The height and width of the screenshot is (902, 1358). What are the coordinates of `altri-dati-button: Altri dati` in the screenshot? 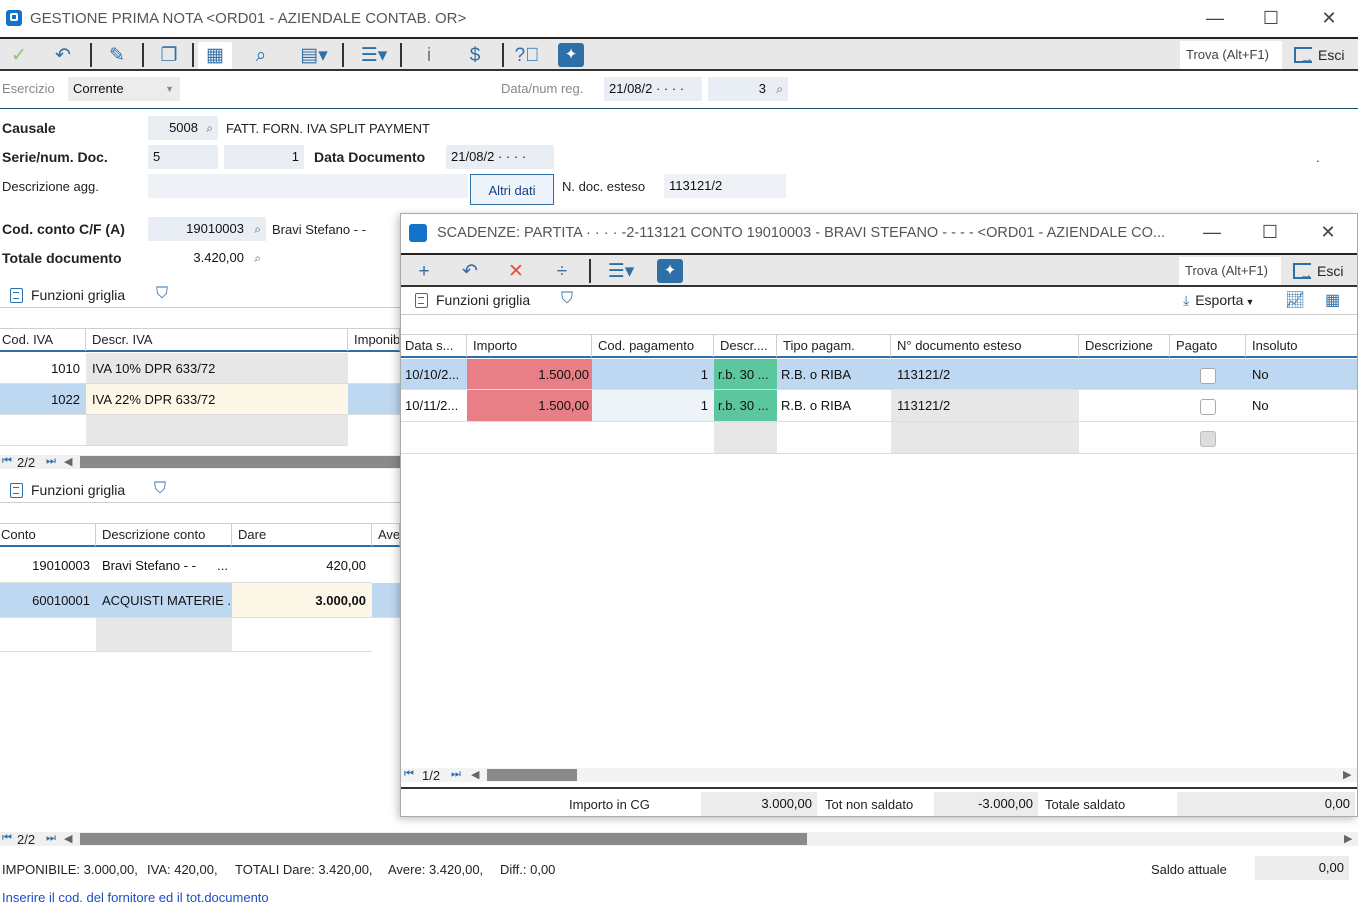 It's located at (512, 189).